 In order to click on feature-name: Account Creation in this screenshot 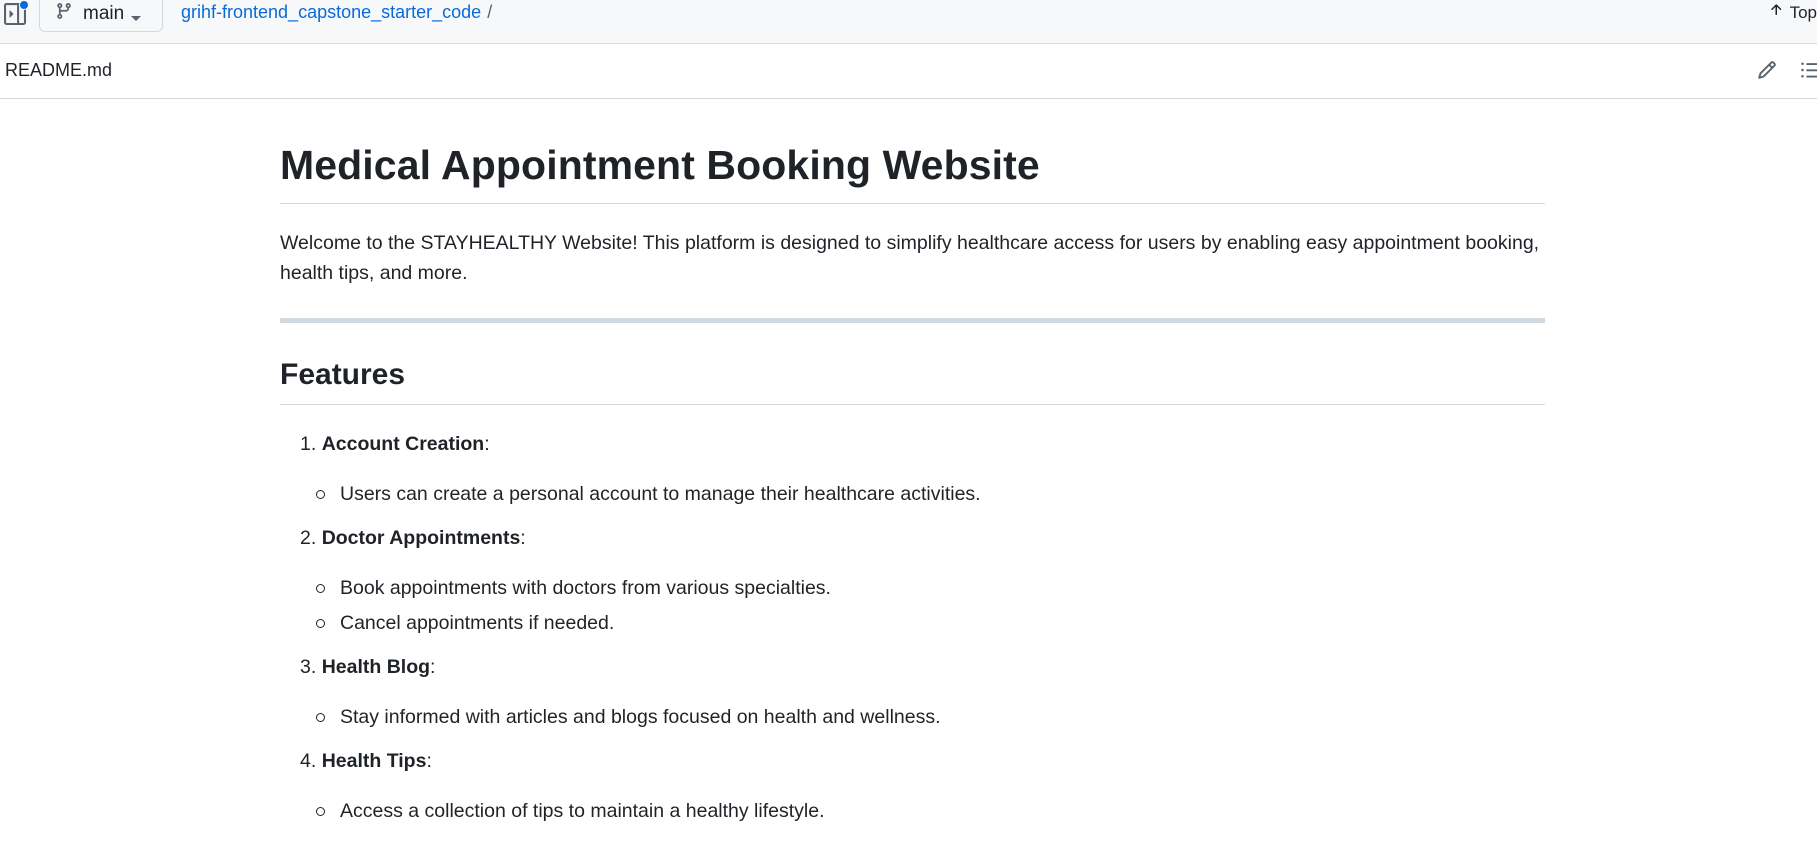, I will do `click(403, 443)`.